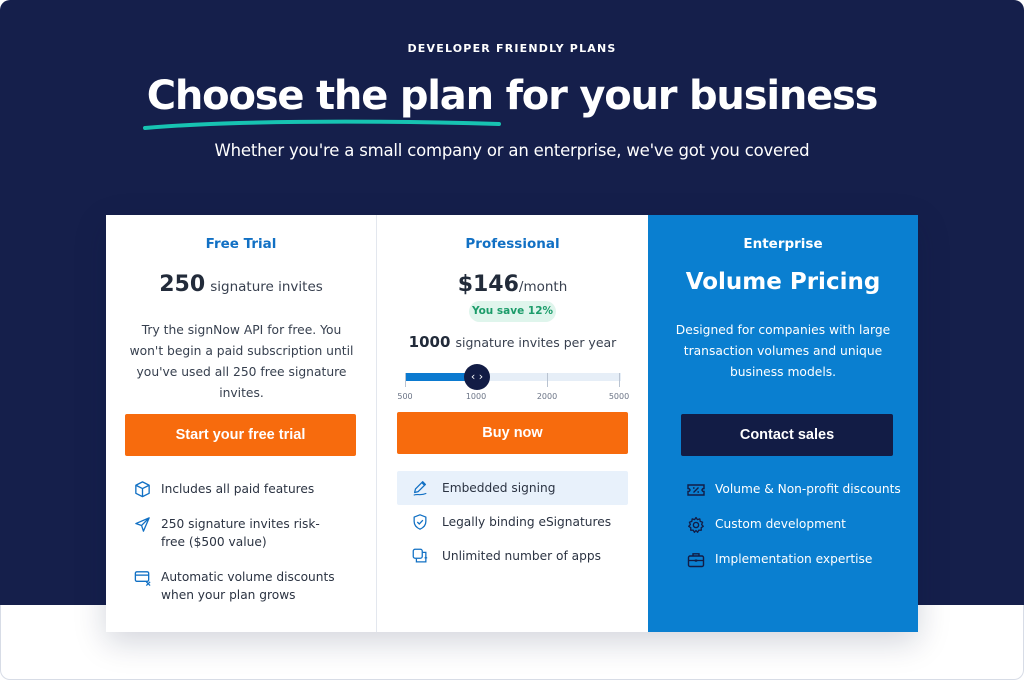  Describe the element at coordinates (477, 377) in the screenshot. I see `slider-handle: ‹ ›` at that location.